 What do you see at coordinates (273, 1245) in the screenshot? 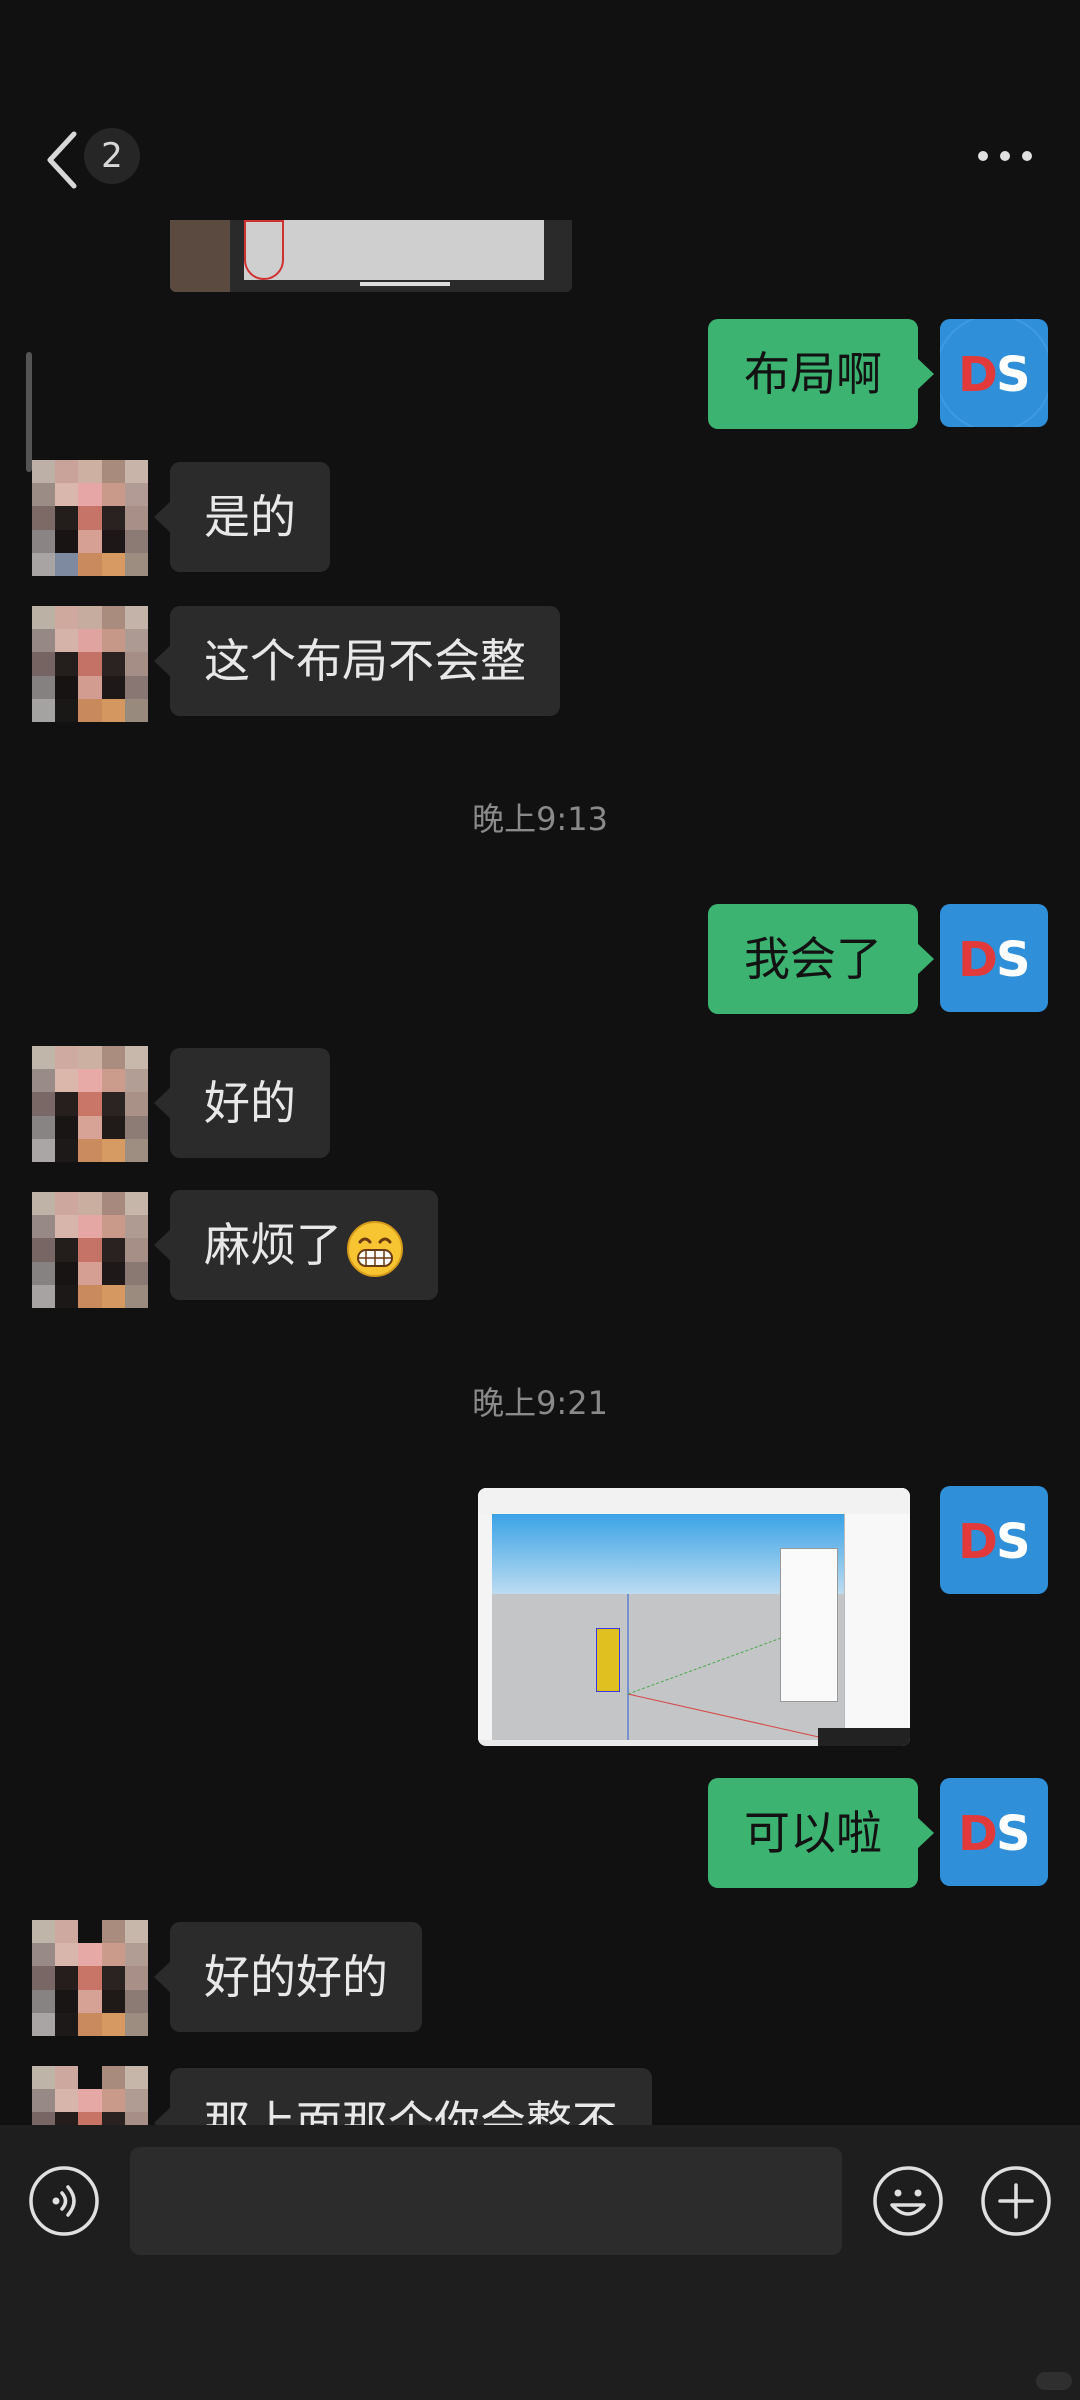
I see `message-text: 麻烦了` at bounding box center [273, 1245].